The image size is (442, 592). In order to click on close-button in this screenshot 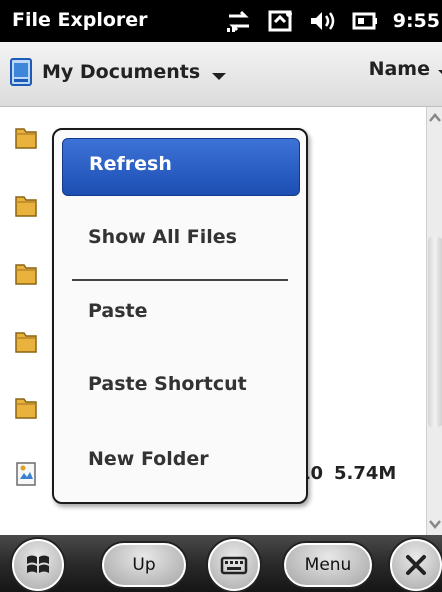, I will do `click(416, 565)`.